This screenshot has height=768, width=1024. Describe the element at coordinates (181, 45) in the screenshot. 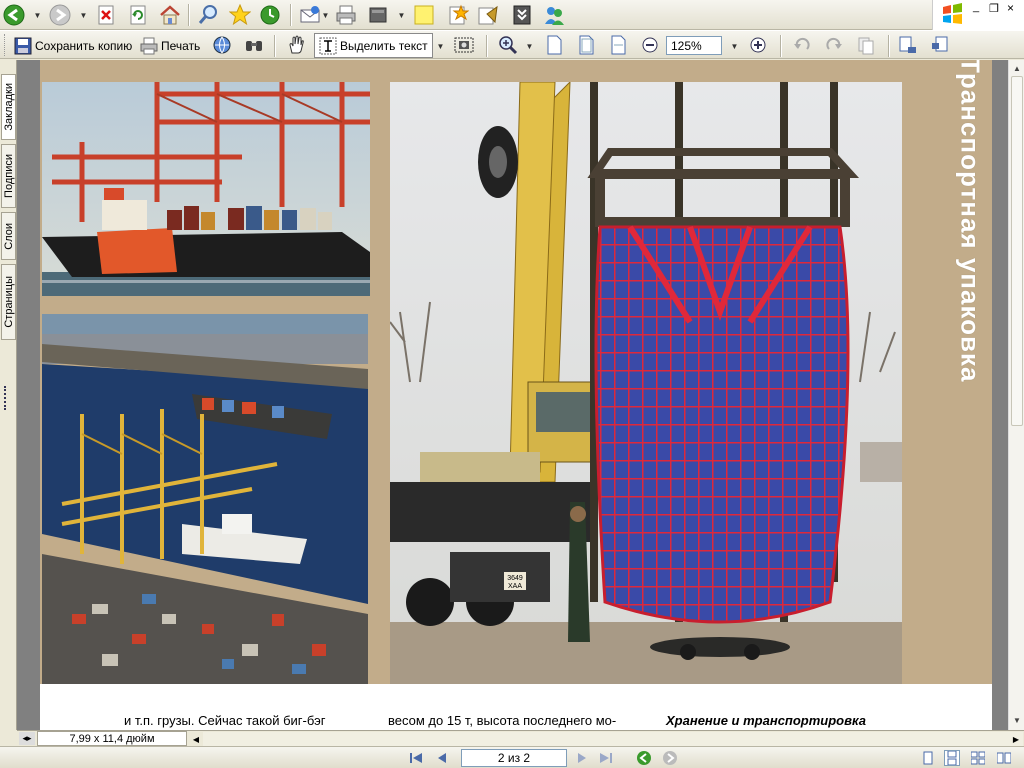

I see `print-label: Печать` at that location.